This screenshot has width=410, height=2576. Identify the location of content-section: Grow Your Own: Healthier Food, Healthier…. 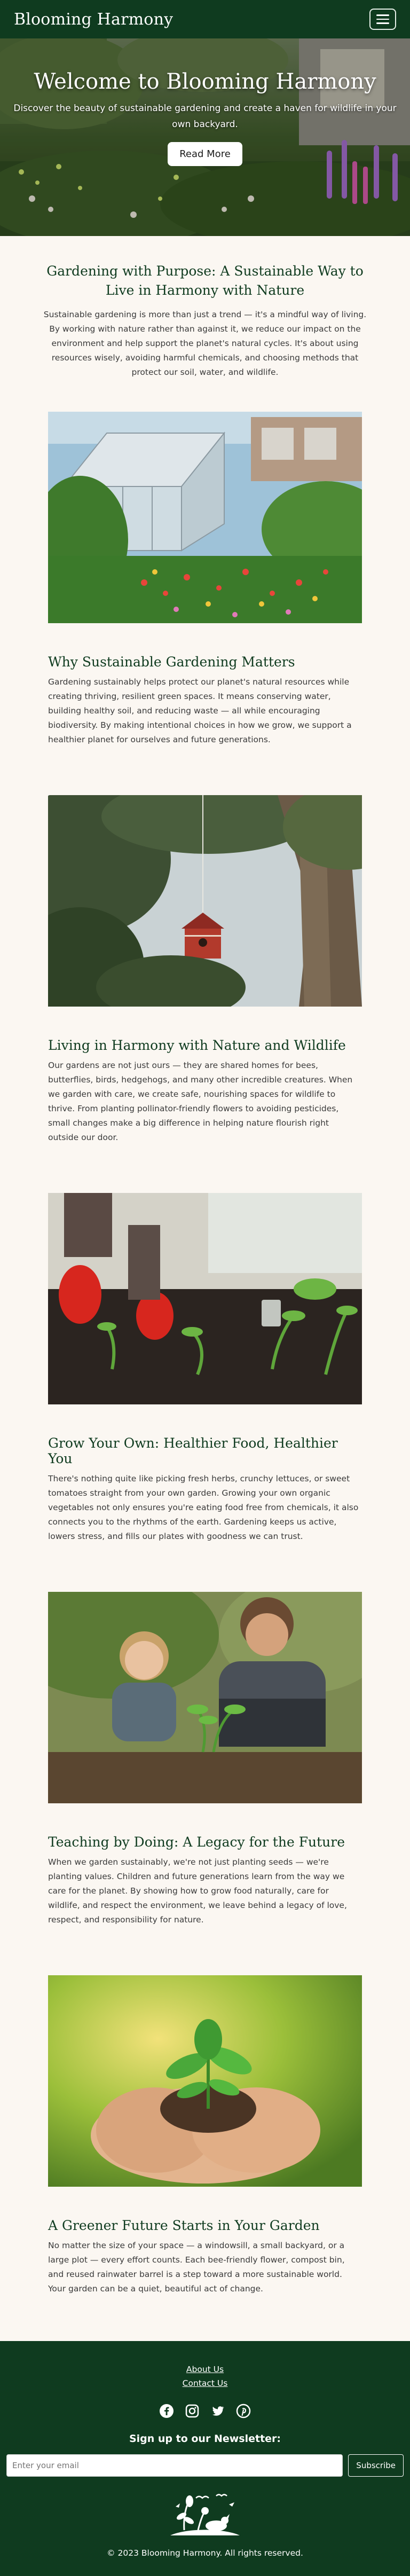
(205, 1368).